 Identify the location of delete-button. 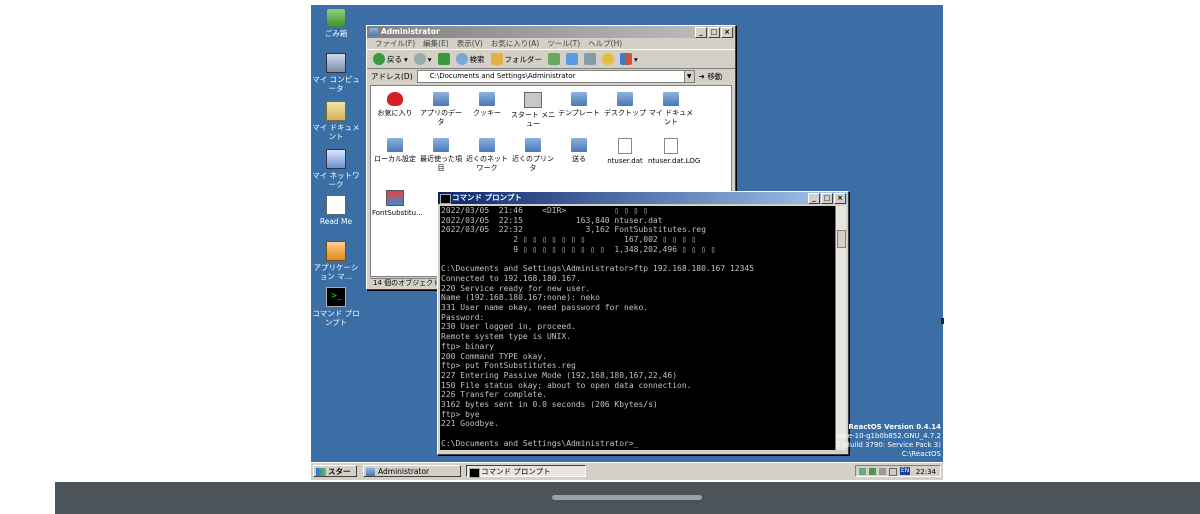
(590, 59).